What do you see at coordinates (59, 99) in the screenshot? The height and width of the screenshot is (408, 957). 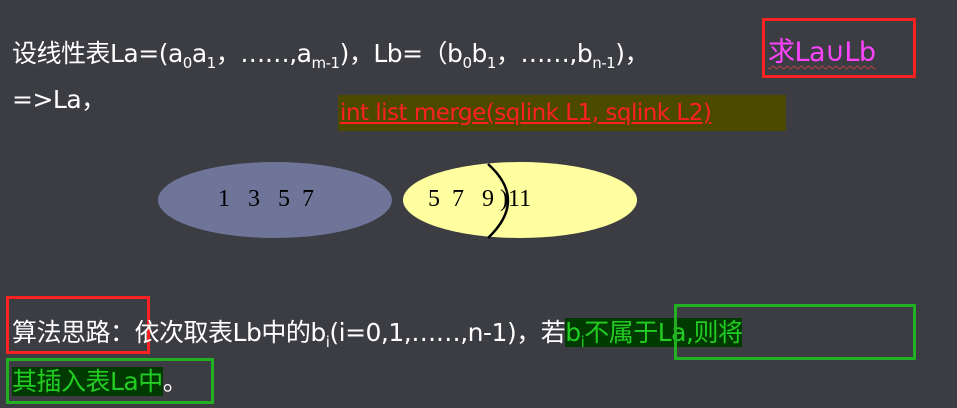 I see `problem-line-2: =>La，` at bounding box center [59, 99].